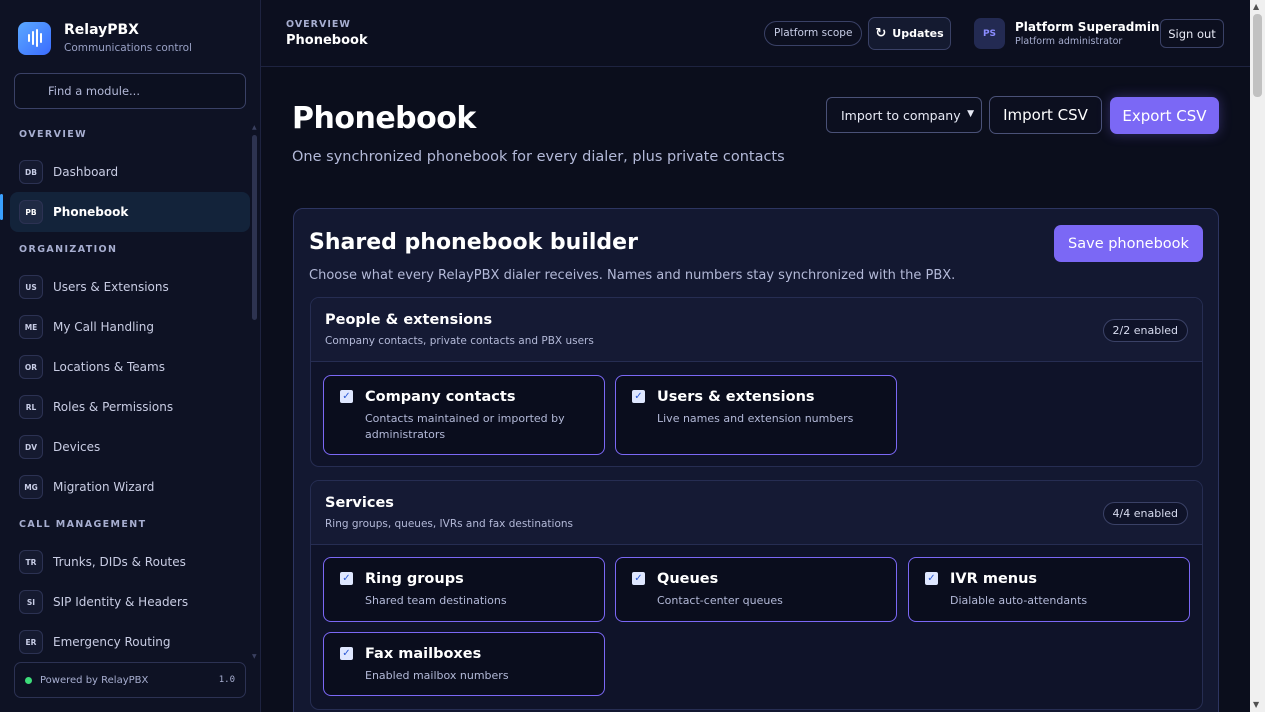 The image size is (1265, 712). Describe the element at coordinates (755, 418) in the screenshot. I see `option-desc: Live names and extension numbers` at that location.